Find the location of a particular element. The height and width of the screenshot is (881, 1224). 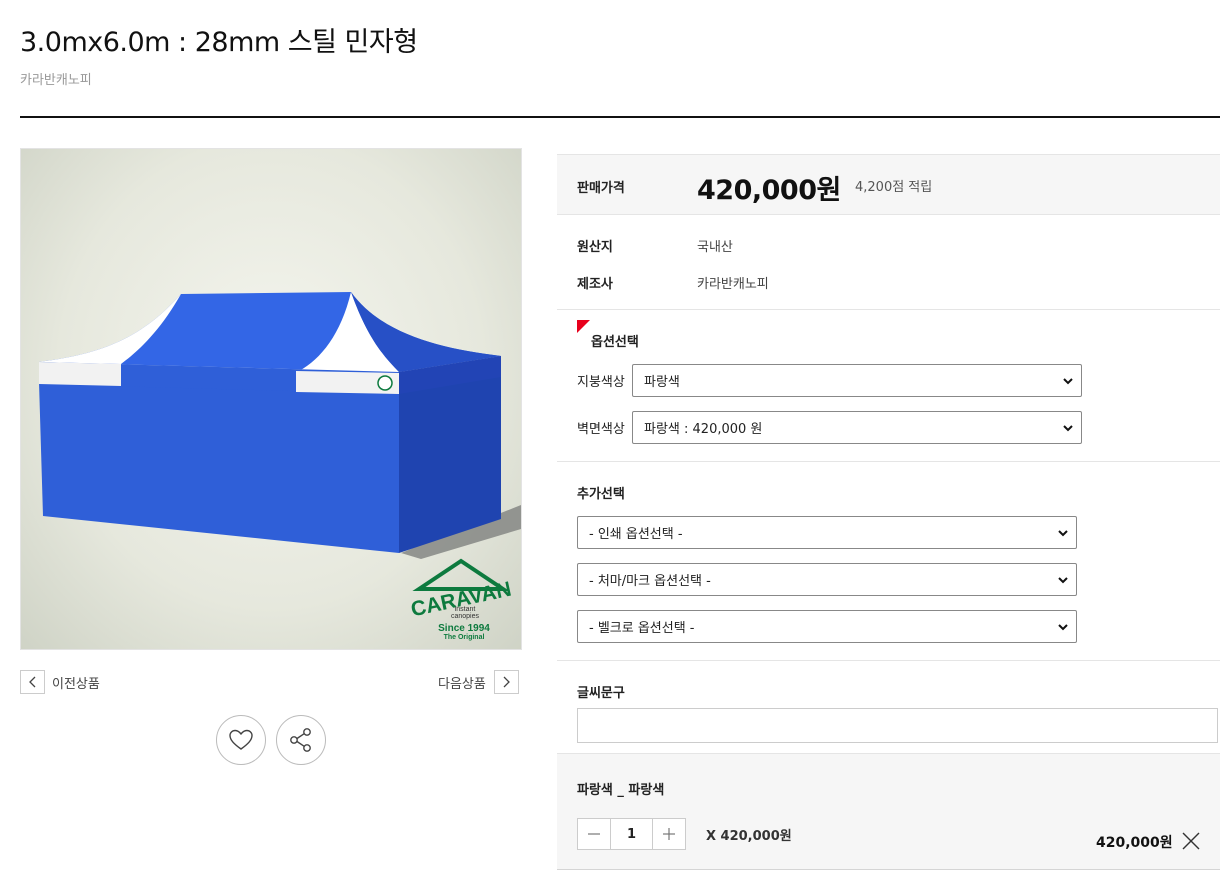

origin-label: 원산지 is located at coordinates (595, 247).